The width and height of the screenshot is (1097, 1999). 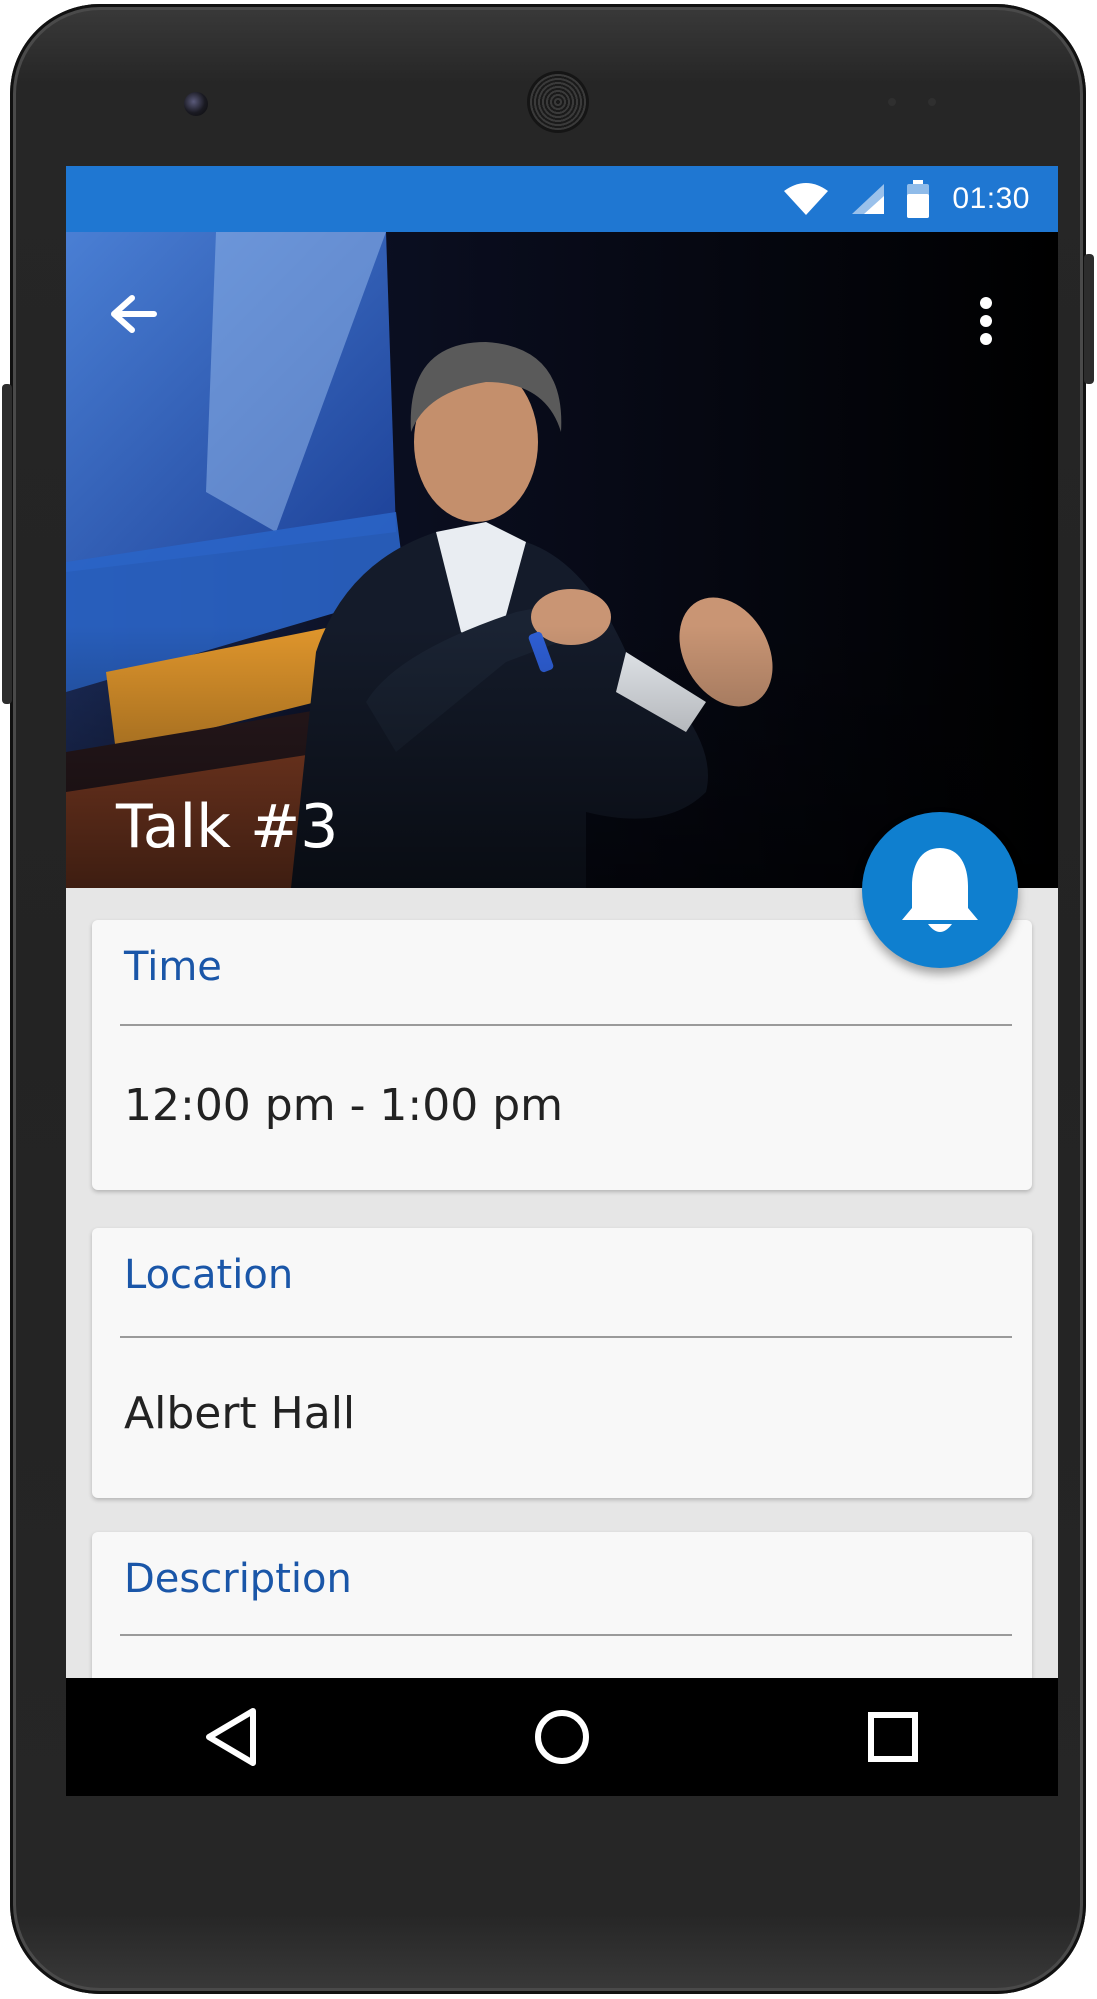 I want to click on front-camera, so click(x=196, y=104).